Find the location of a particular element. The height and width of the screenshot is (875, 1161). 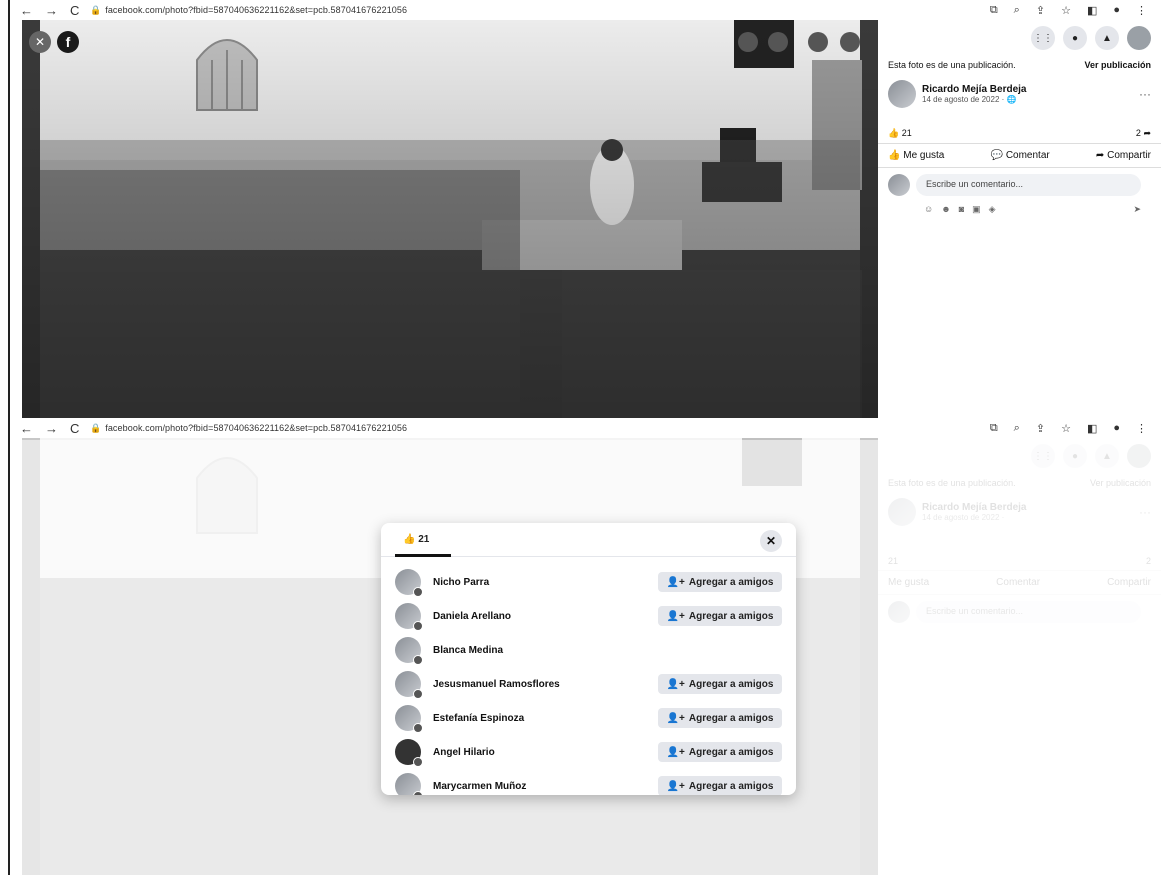

list-item: Angel Hilario 👤+ Agregar a amigos is located at coordinates (588, 752).